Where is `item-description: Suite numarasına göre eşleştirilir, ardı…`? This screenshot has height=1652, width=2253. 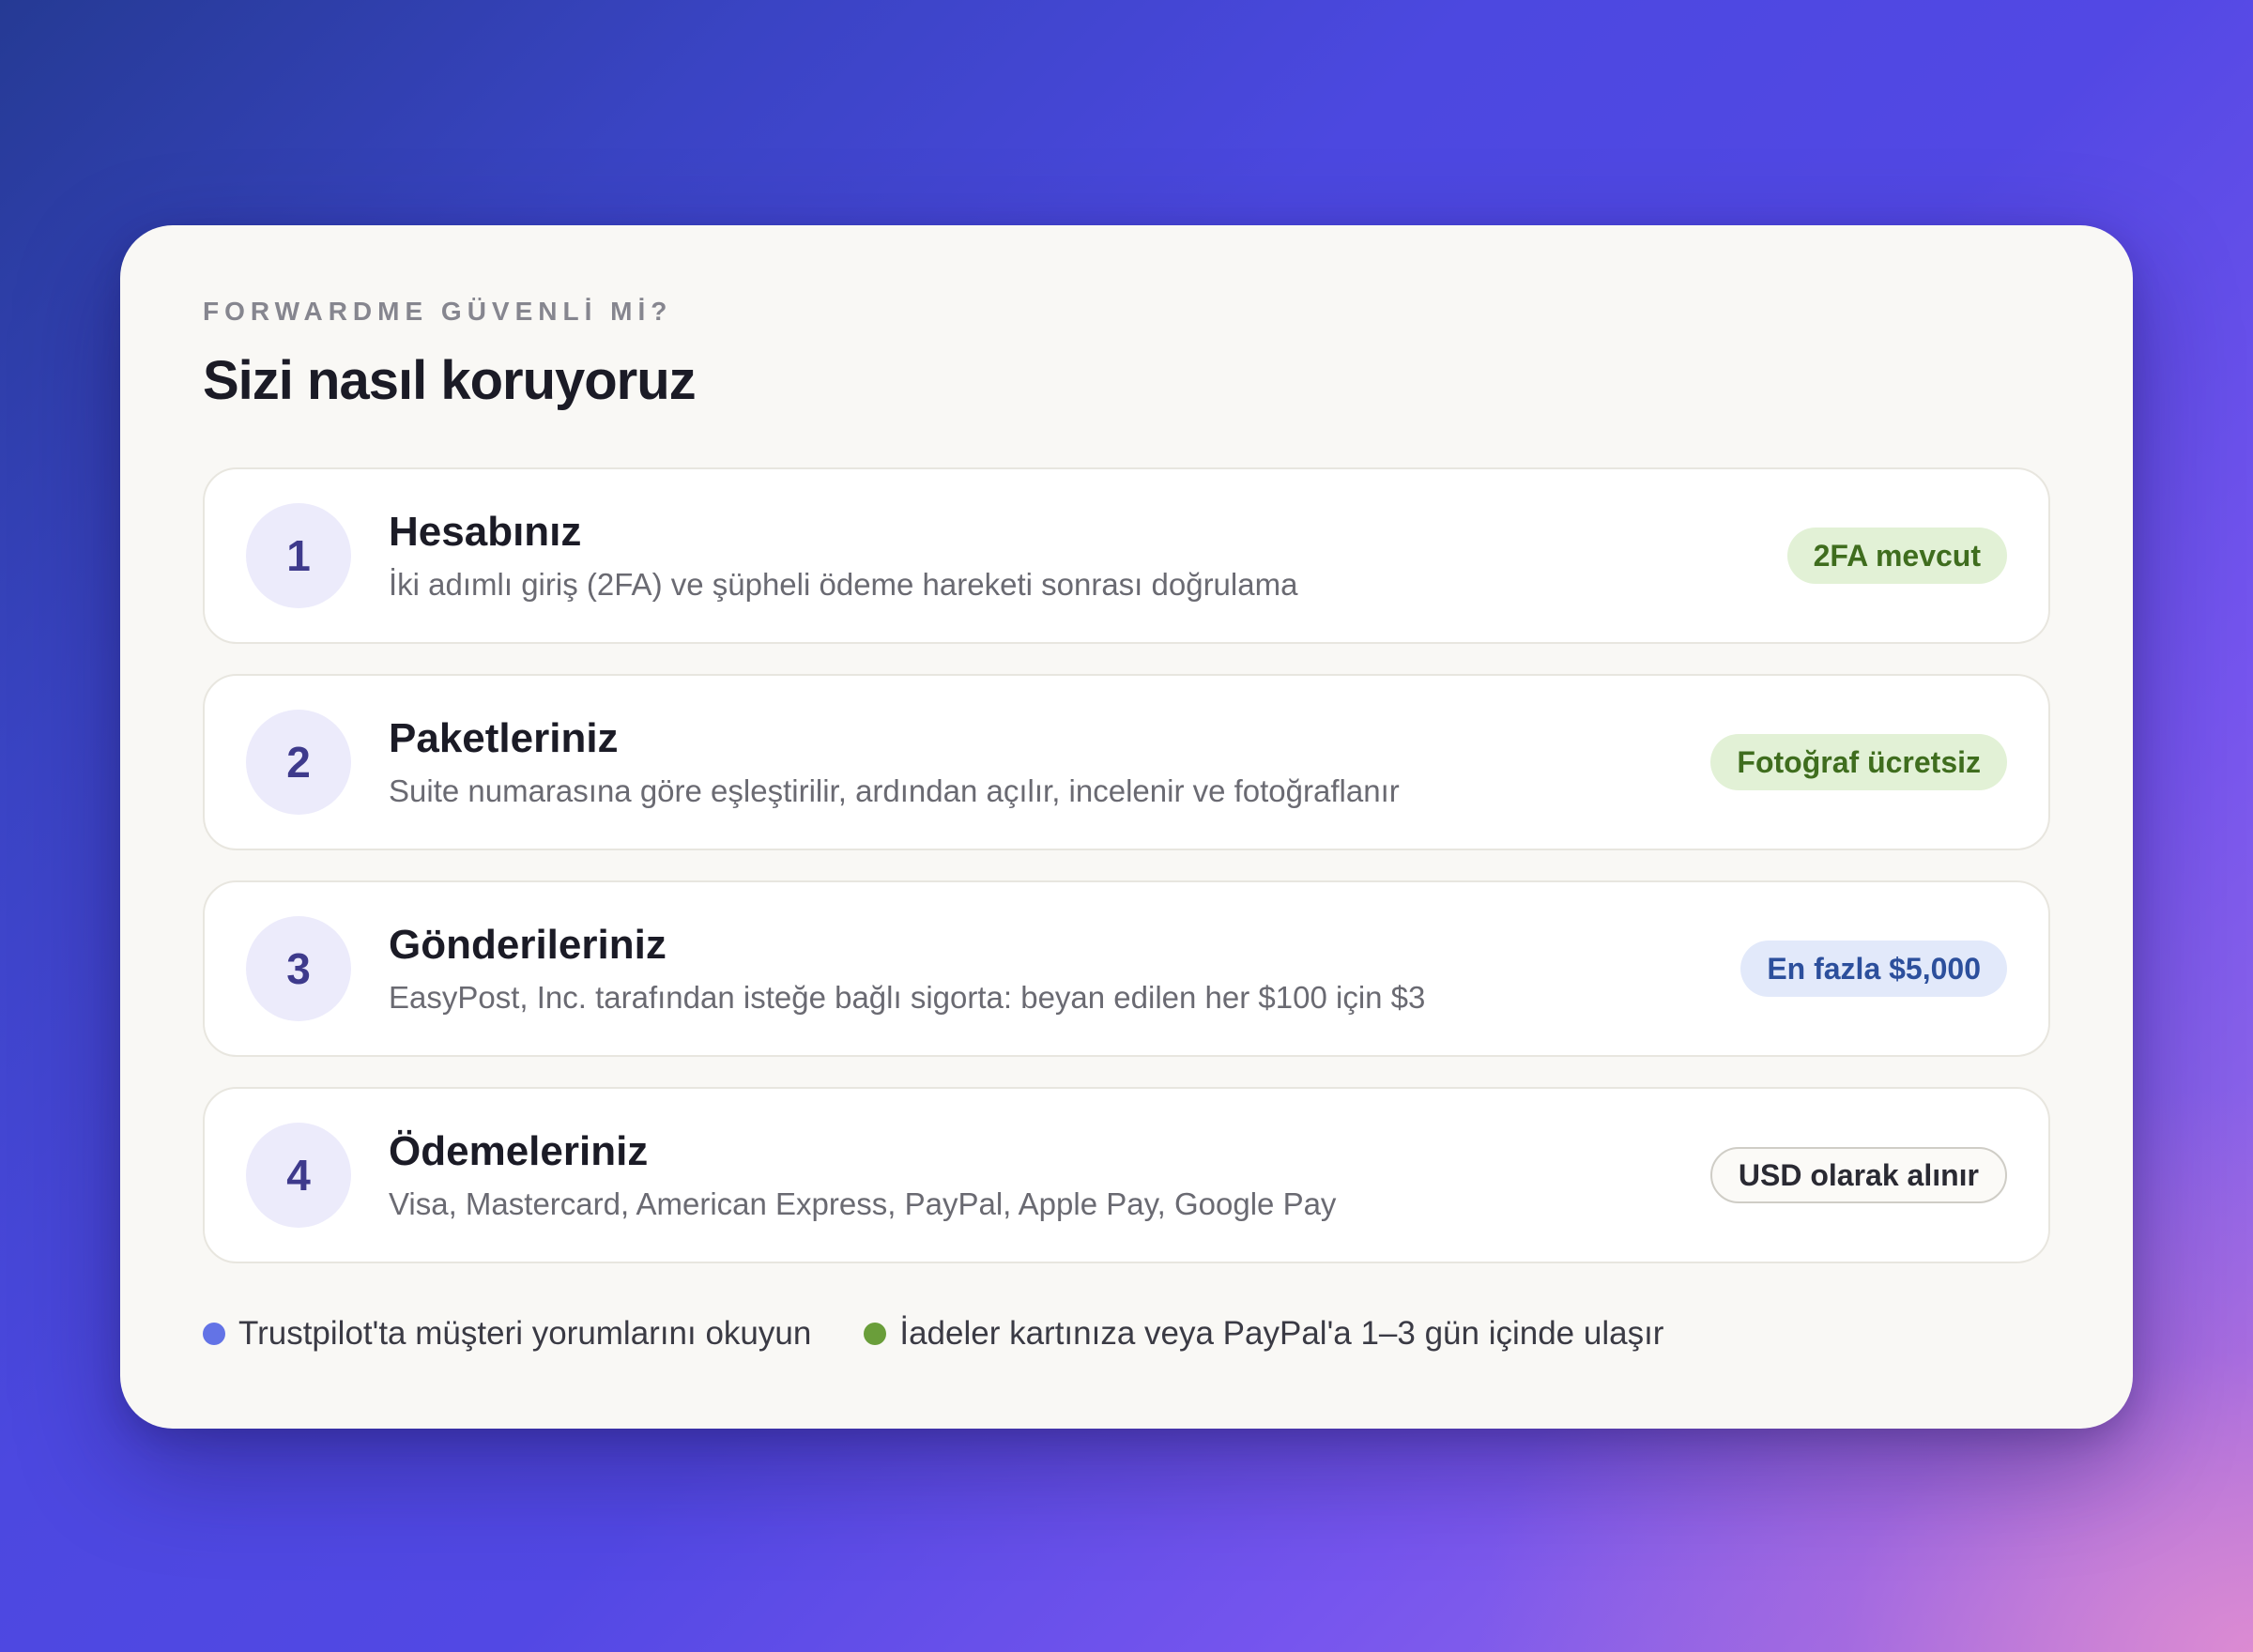 item-description: Suite numarasına göre eşleştirilir, ardı… is located at coordinates (894, 790).